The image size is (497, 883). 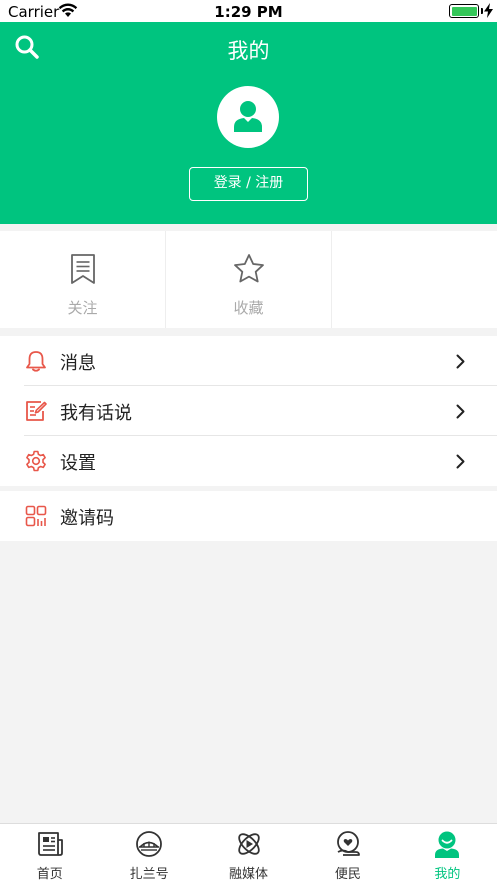 I want to click on tab-label-convenience: 便民, so click(x=347, y=874).